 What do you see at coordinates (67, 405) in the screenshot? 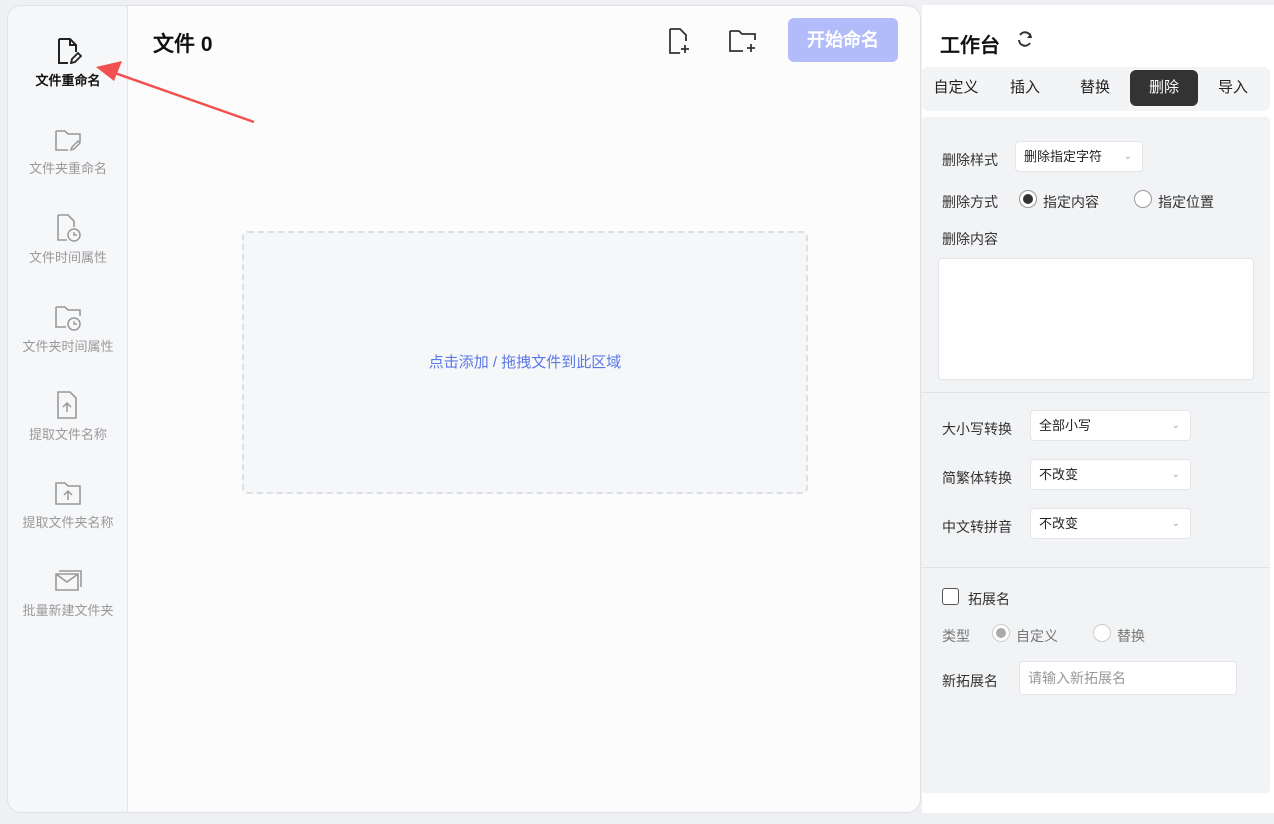
I see `file-upload-icon` at bounding box center [67, 405].